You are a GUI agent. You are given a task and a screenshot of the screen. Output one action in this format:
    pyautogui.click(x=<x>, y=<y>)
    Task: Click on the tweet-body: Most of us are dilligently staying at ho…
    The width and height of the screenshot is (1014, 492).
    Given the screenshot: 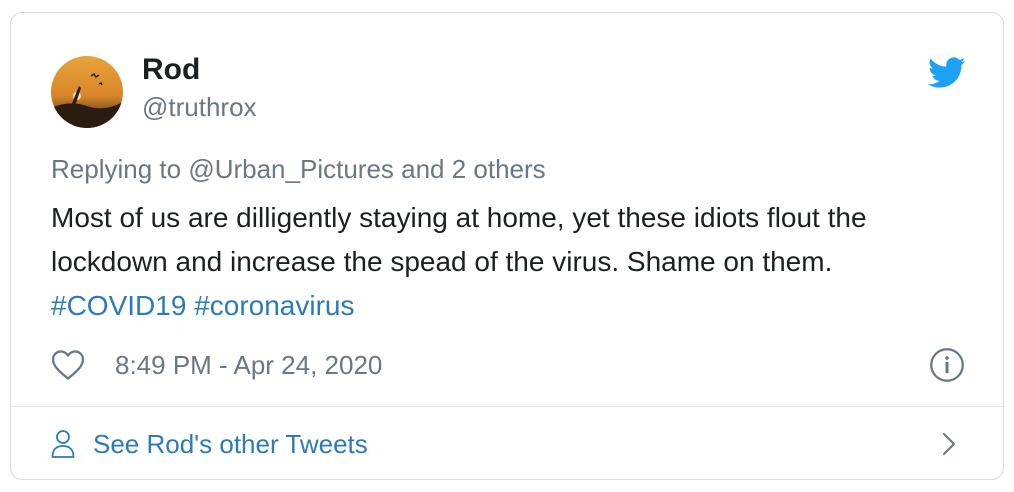 What is the action you would take?
    pyautogui.click(x=459, y=239)
    